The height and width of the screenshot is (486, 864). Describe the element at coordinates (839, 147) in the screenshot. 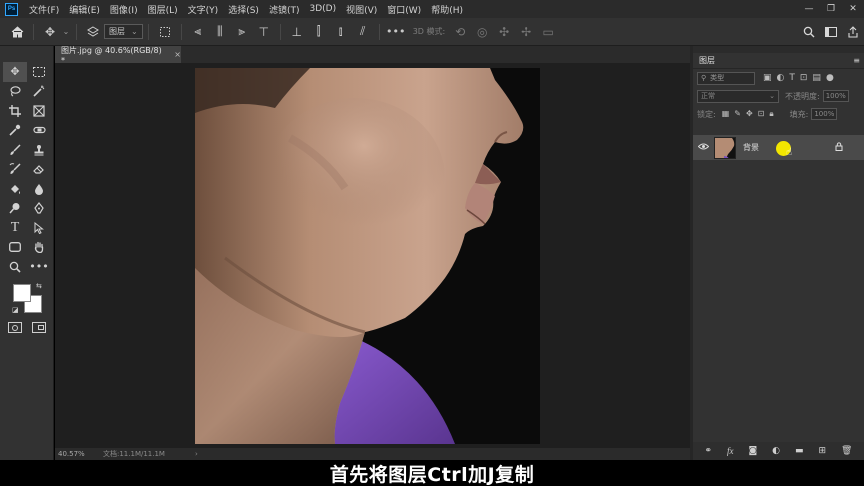

I see `lock-icon` at that location.